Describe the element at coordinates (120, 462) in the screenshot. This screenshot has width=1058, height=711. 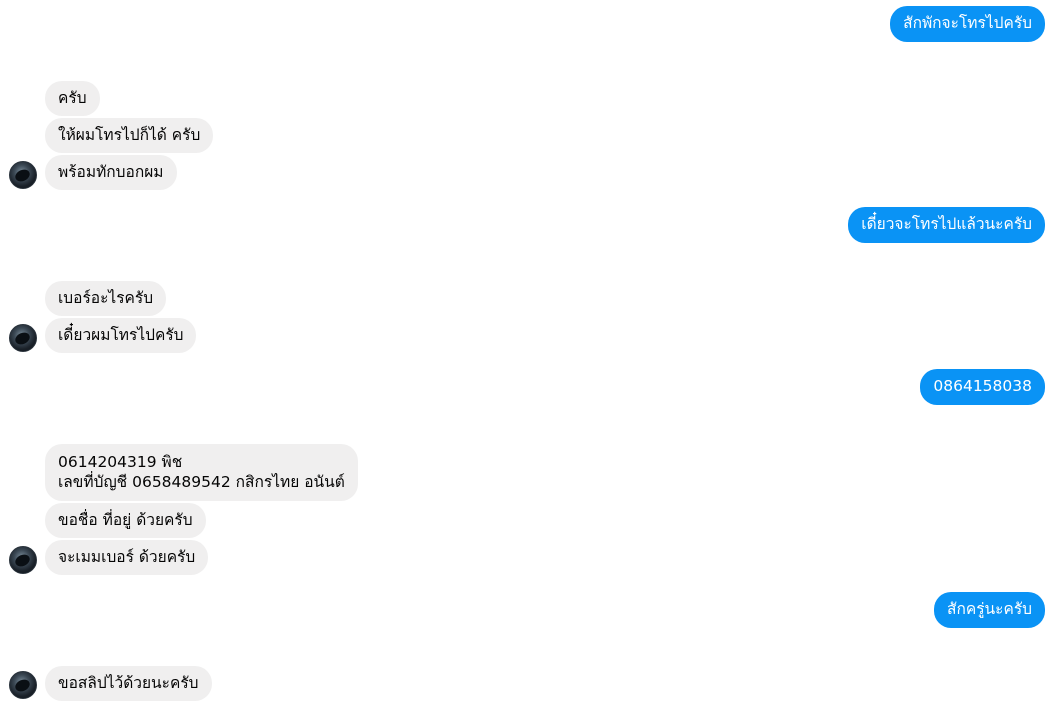
I see `message-text-line: 0614204319 พิช` at that location.